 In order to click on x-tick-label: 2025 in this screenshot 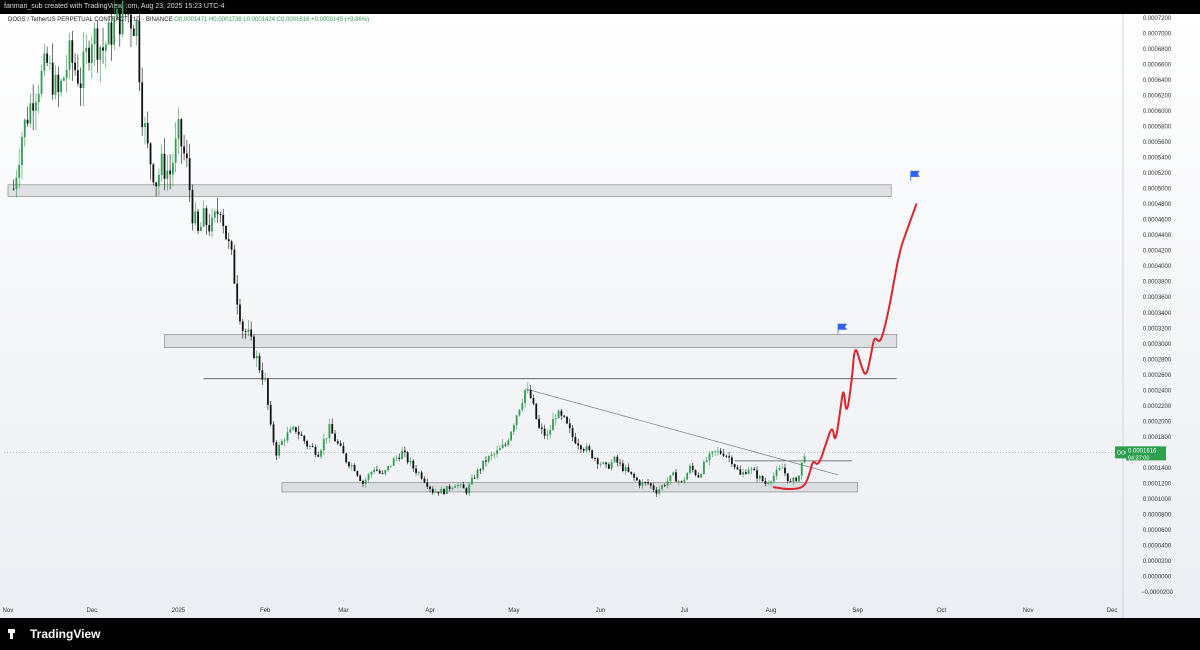, I will do `click(179, 611)`.